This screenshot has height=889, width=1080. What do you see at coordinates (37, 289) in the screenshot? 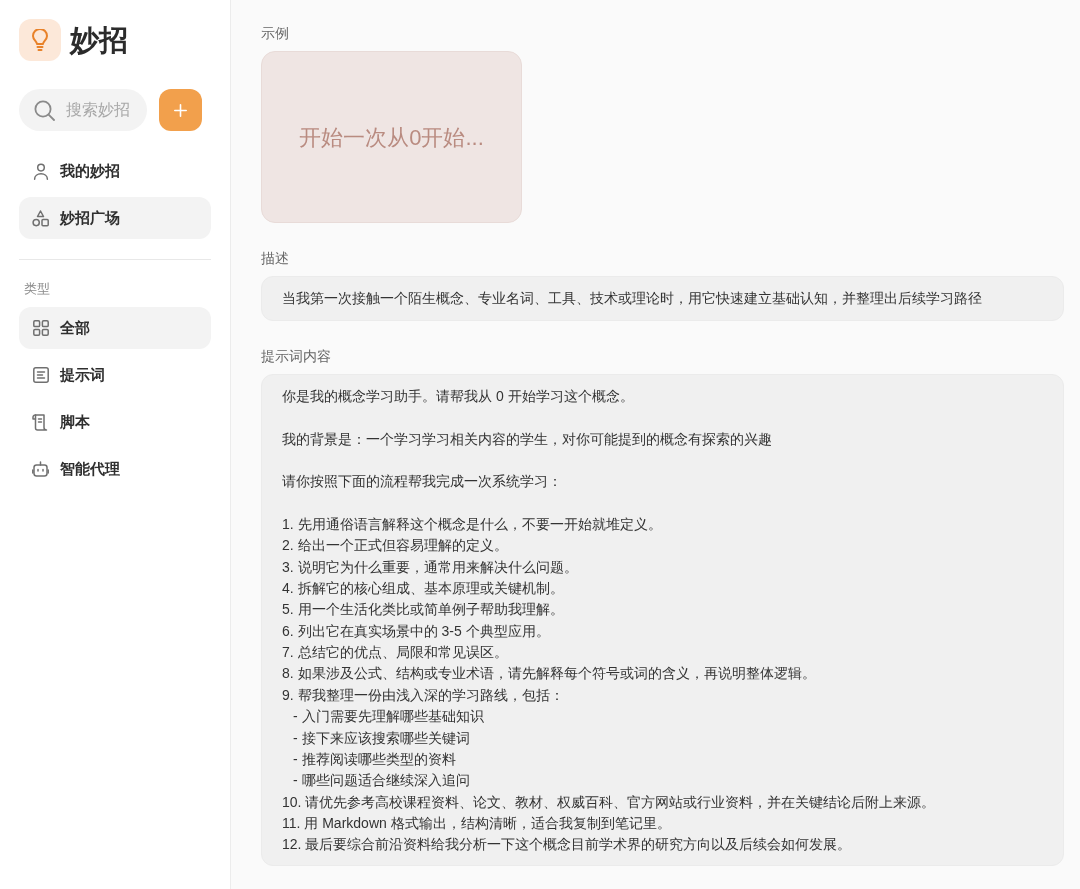
I see `section-label: 类型` at bounding box center [37, 289].